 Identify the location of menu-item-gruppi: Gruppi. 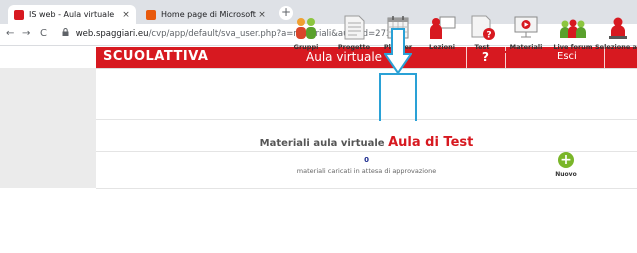
(306, 32).